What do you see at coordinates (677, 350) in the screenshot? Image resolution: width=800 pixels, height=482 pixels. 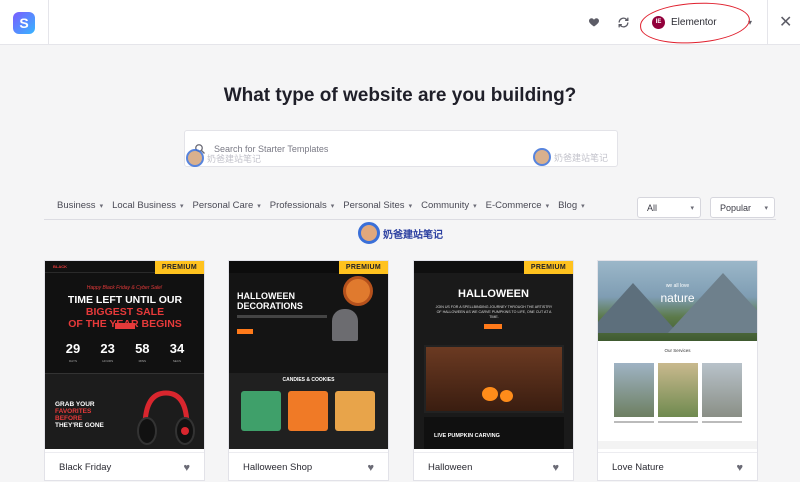 I see `preview-section-title: Our Services` at bounding box center [677, 350].